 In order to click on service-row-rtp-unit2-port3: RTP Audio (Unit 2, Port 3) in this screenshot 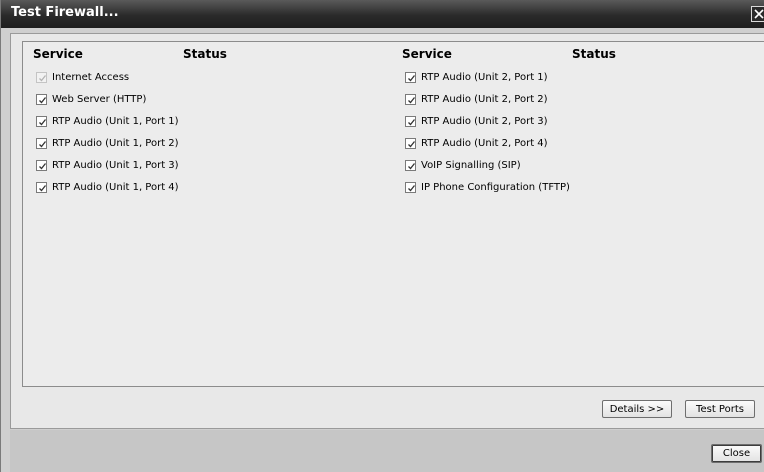, I will do `click(476, 121)`.